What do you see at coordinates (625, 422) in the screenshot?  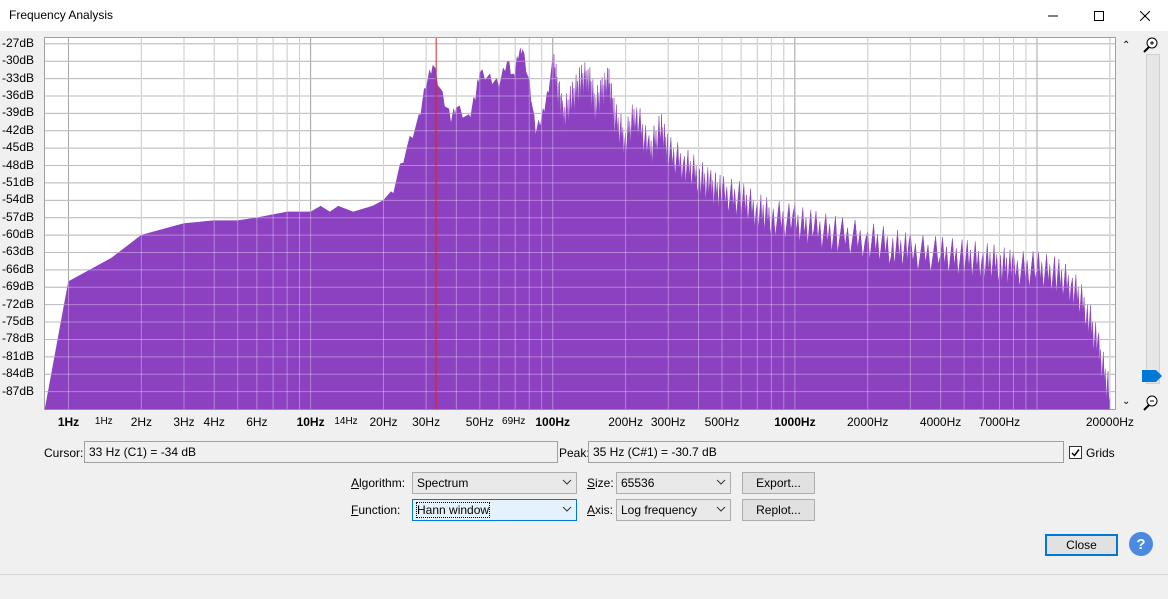 I see `x-tick-label: 200Hz` at bounding box center [625, 422].